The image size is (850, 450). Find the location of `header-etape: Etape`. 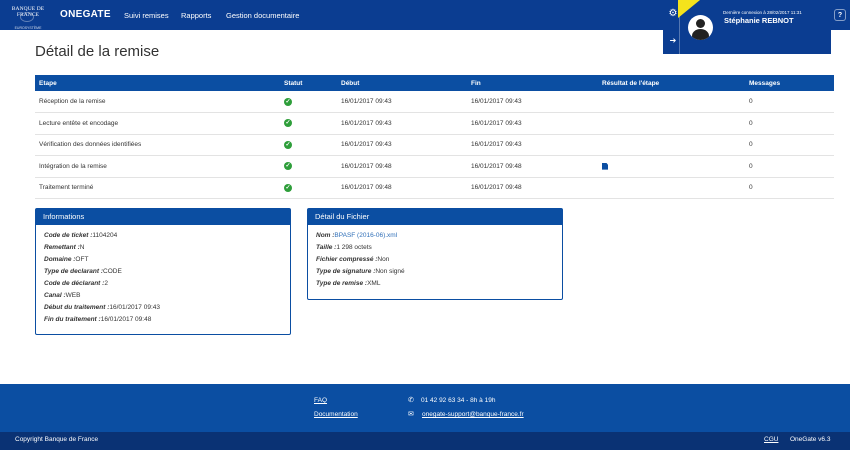

header-etape: Etape is located at coordinates (159, 83).